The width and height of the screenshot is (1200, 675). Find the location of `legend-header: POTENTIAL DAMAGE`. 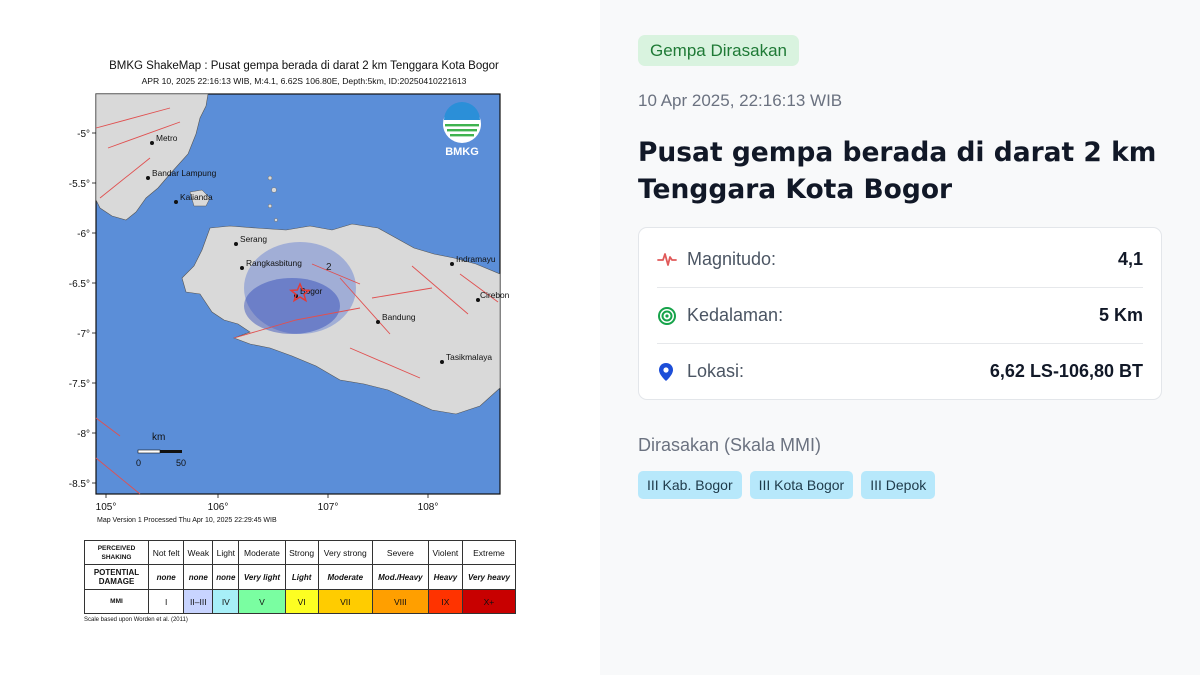

legend-header: POTENTIAL DAMAGE is located at coordinates (116, 577).